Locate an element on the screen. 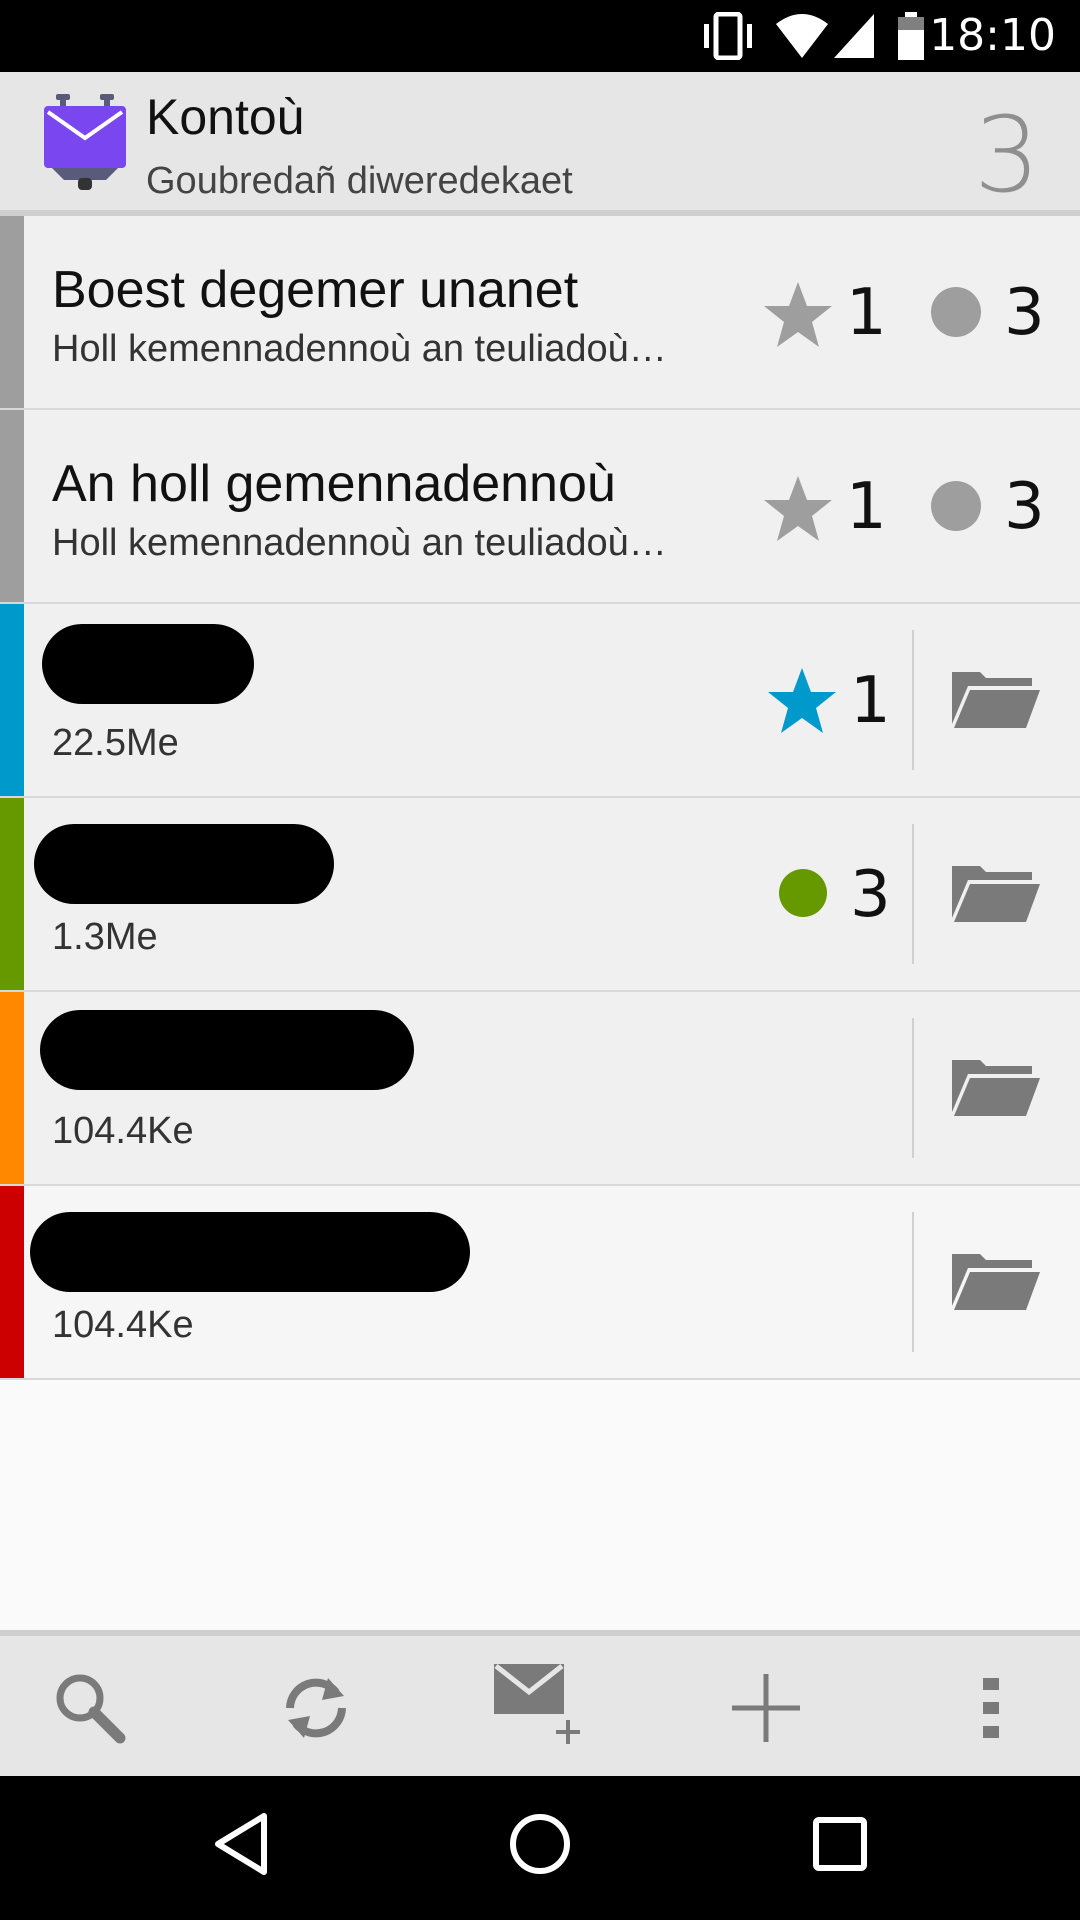 Image resolution: width=1080 pixels, height=1920 pixels. folder-name: An holl gemennadennoù is located at coordinates (334, 484).